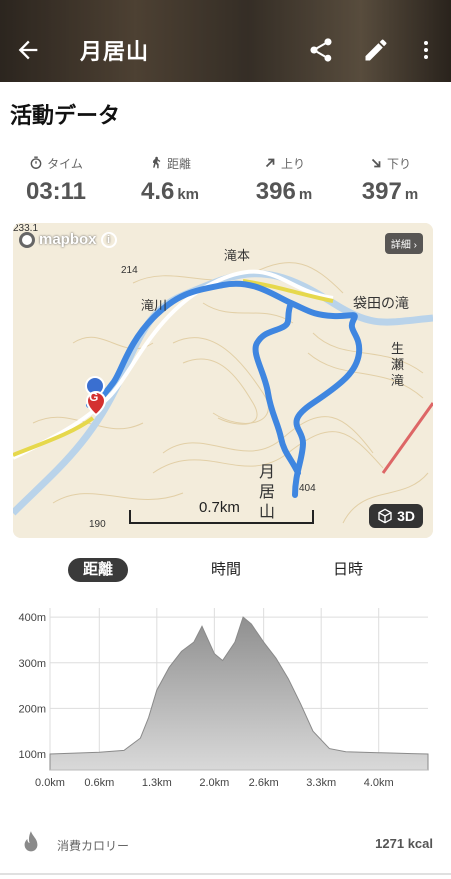 Image resolution: width=451 pixels, height=879 pixels. What do you see at coordinates (270, 163) in the screenshot?
I see `arrow-up-right-icon` at bounding box center [270, 163].